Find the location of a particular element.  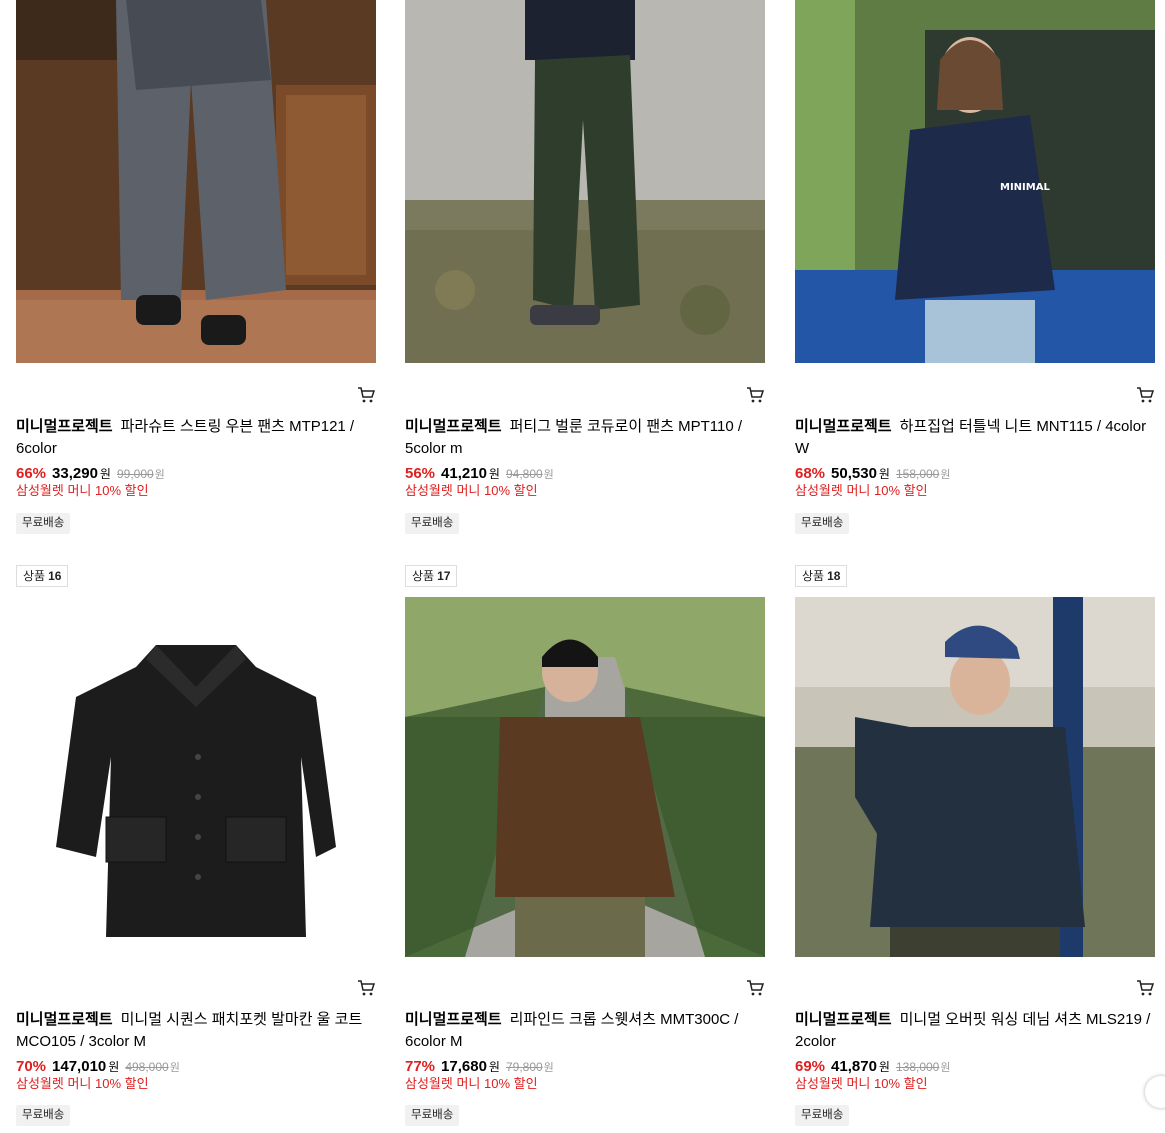

price-row: 56% 41,210 원 94,800원 is located at coordinates (479, 474).